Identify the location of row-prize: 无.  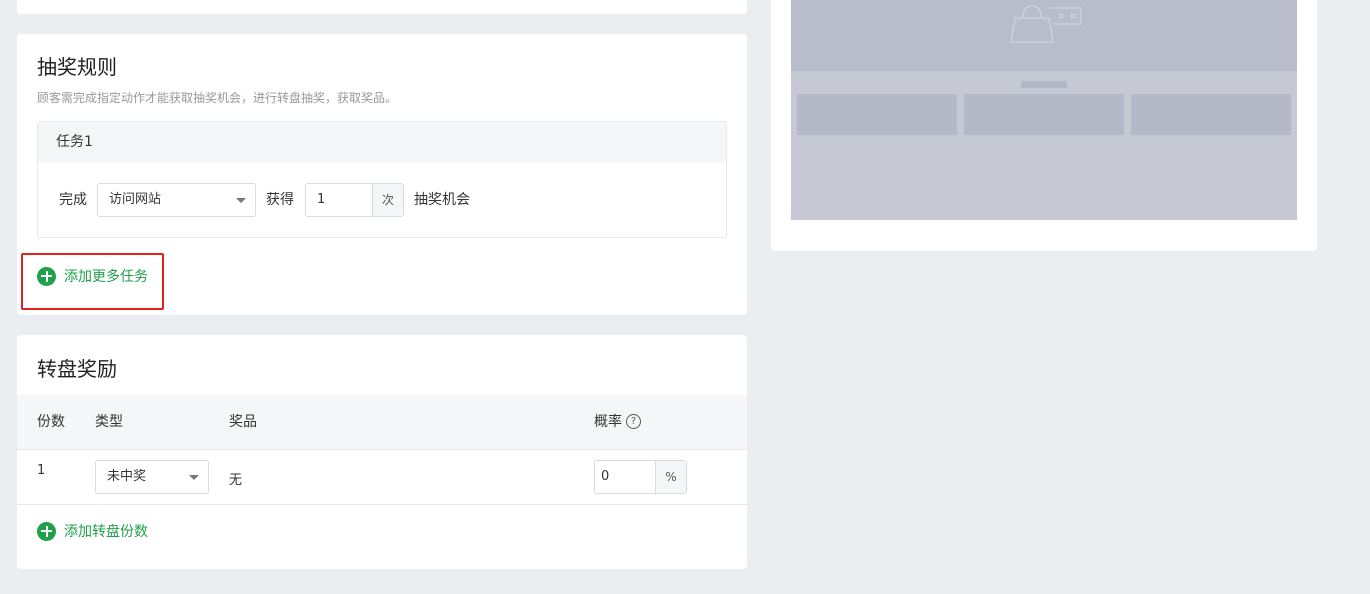
(236, 480).